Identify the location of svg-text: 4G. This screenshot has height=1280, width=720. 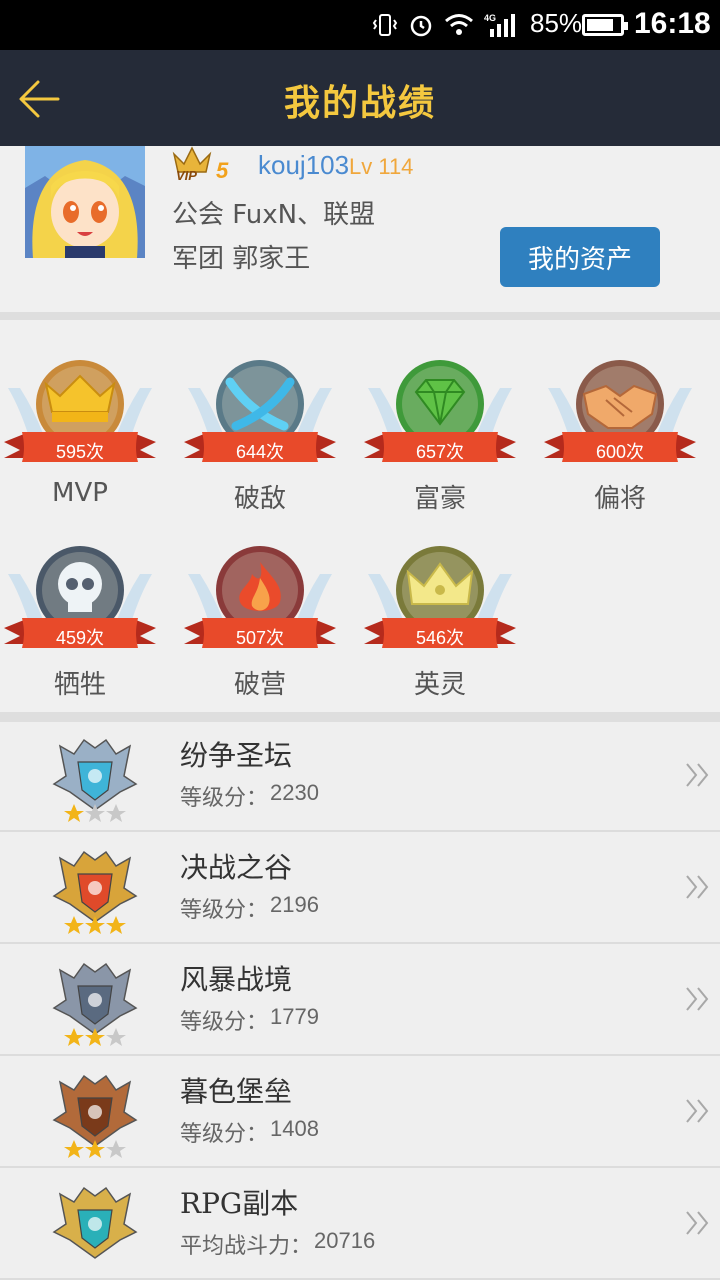
(490, 18).